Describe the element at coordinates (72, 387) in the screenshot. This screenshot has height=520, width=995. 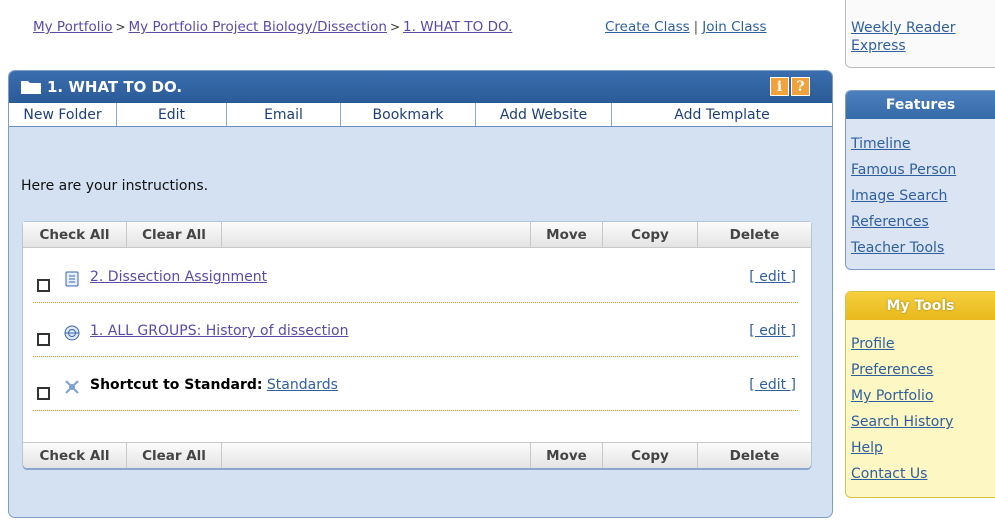
I see `shortcut-icon` at that location.